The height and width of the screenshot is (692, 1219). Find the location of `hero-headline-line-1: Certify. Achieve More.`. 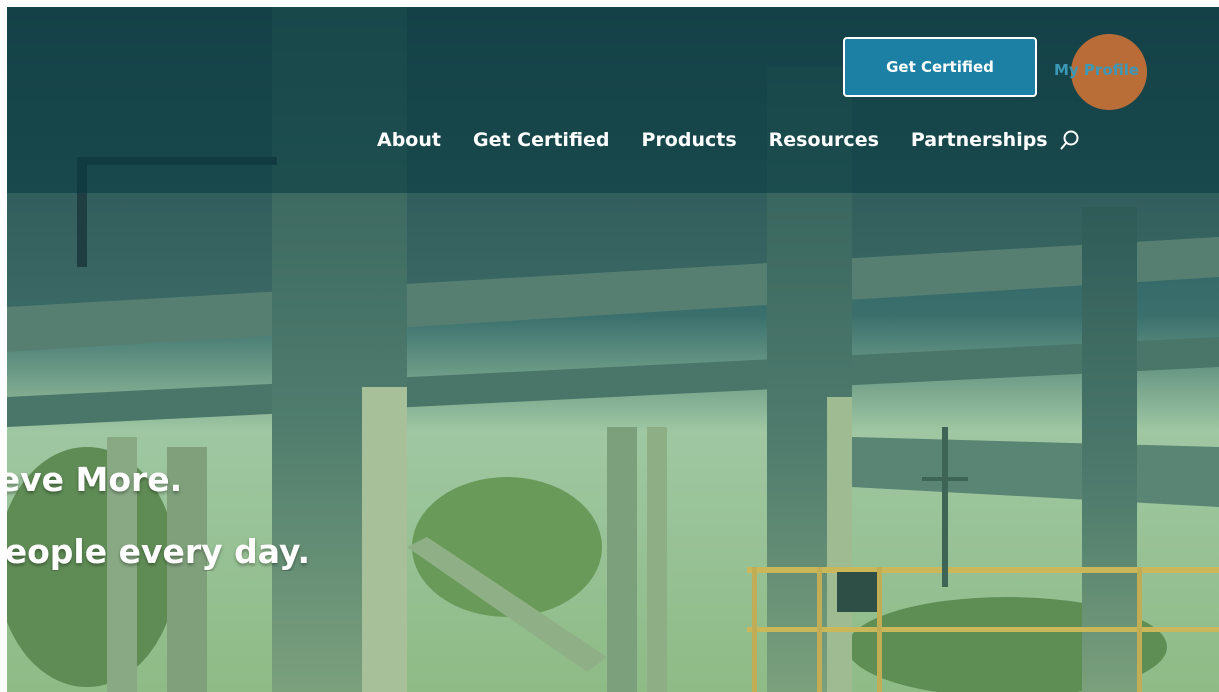

hero-headline-line-1: Certify. Achieve More. is located at coordinates (217, 479).